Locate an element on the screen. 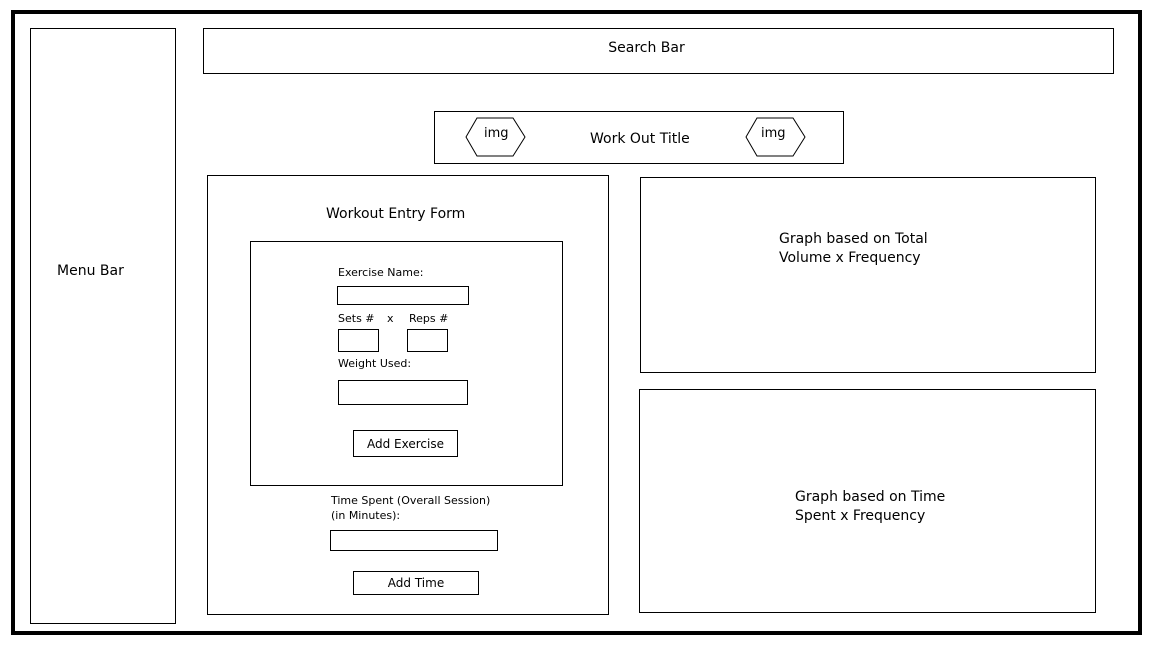 This screenshot has width=1152, height=648. time-graph-panel: Graph based on Time Spent x Frequency is located at coordinates (867, 501).